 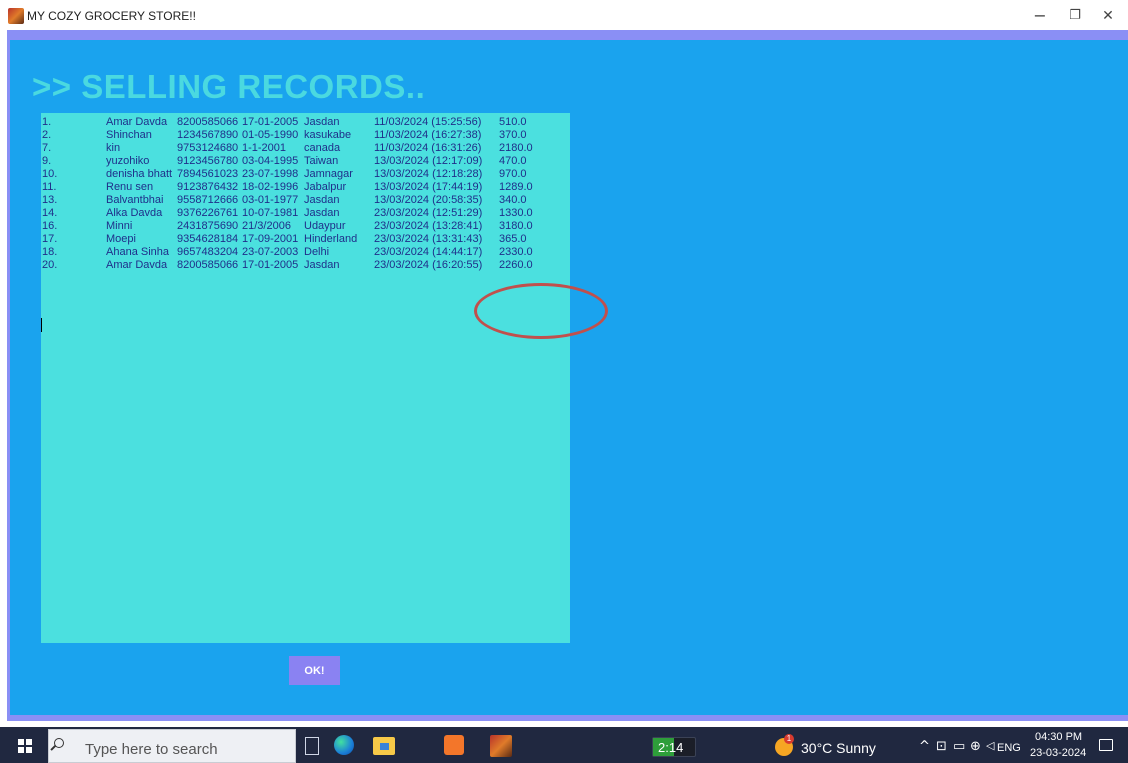 I want to click on customer-name: Alka Davda, so click(x=134, y=213).